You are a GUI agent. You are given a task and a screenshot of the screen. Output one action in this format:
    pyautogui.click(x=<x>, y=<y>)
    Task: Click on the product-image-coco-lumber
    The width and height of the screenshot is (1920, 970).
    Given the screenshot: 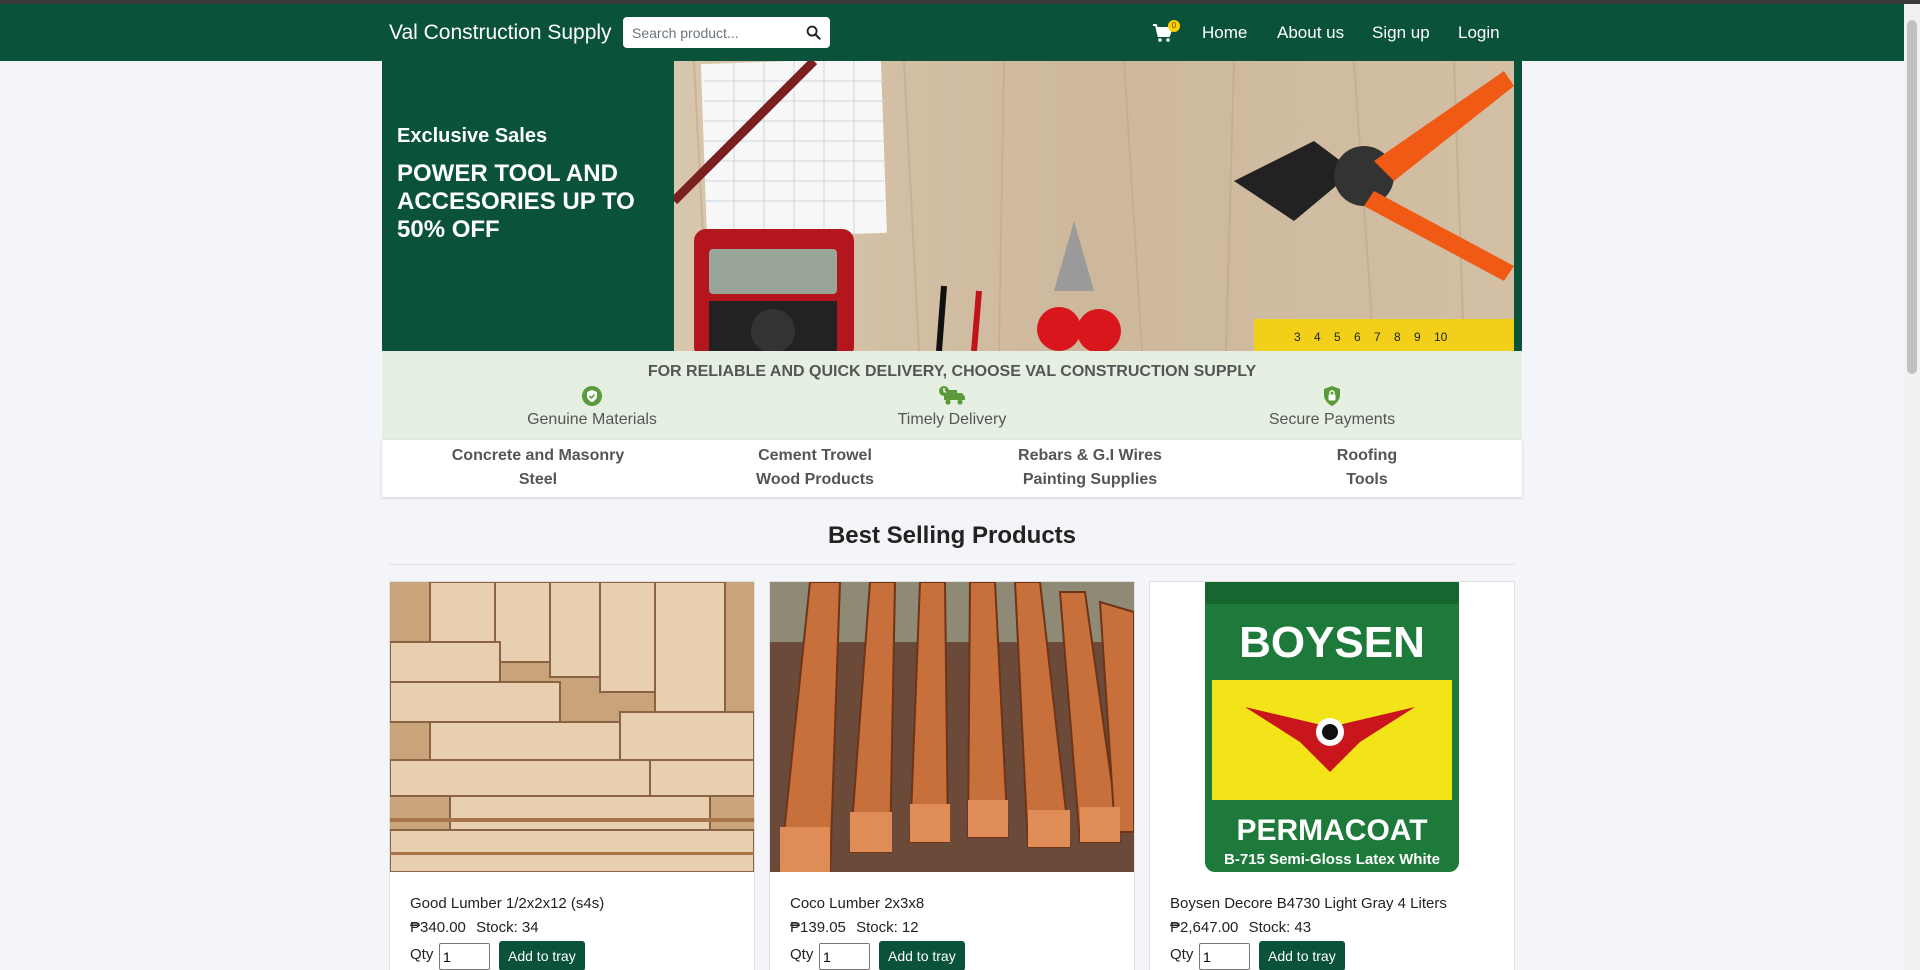 What is the action you would take?
    pyautogui.click(x=952, y=727)
    